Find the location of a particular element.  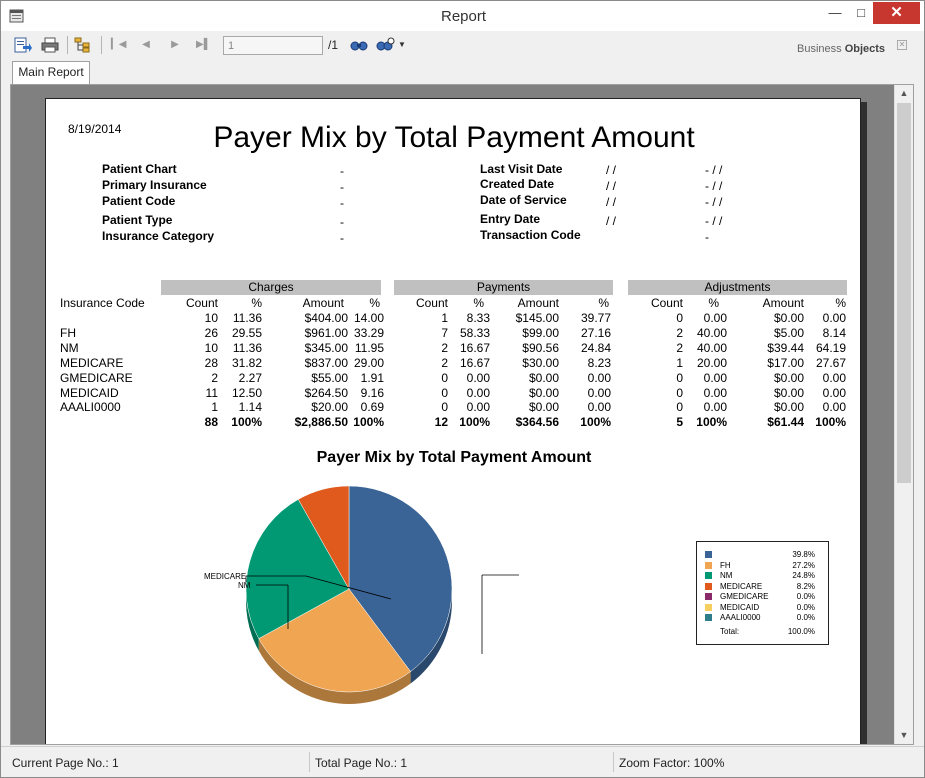

table-cell: 26 is located at coordinates (211, 332).